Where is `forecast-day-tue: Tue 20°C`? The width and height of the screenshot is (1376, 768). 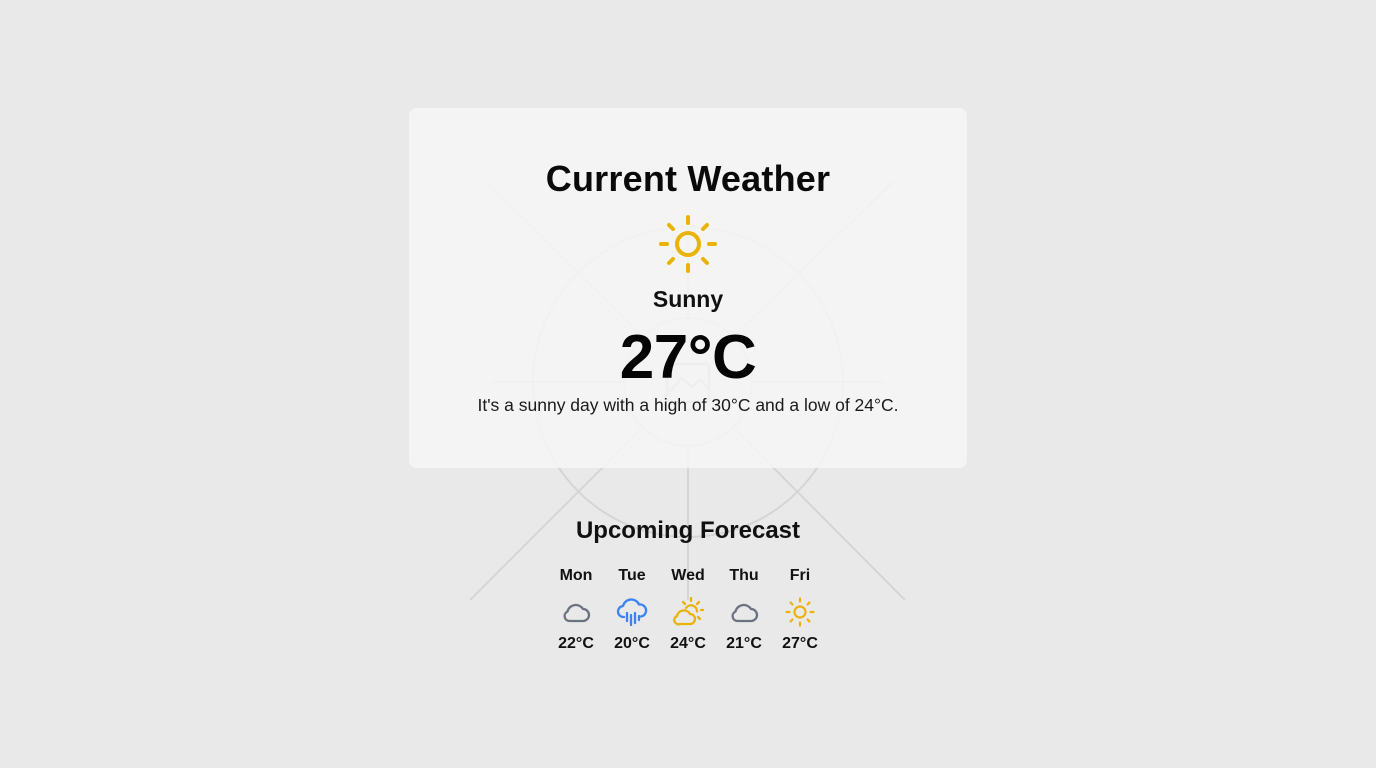 forecast-day-tue: Tue 20°C is located at coordinates (632, 616).